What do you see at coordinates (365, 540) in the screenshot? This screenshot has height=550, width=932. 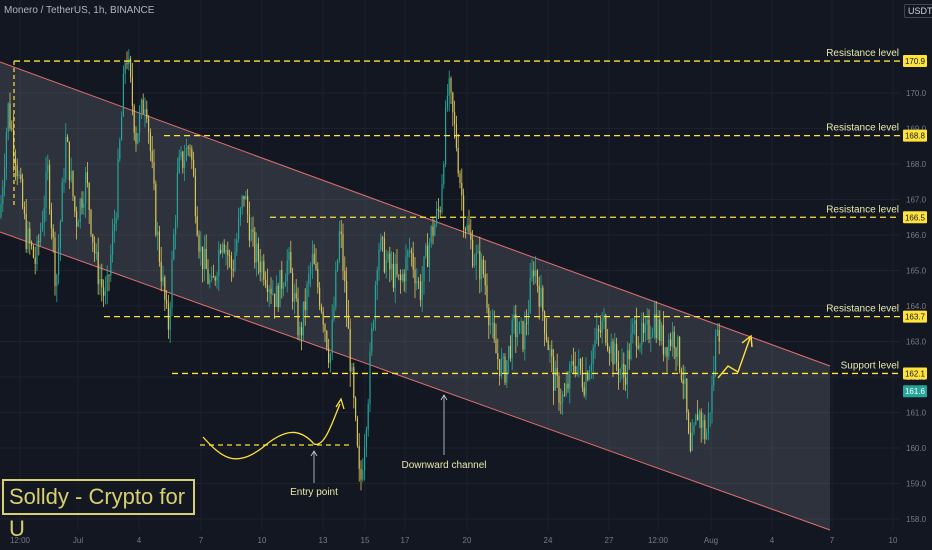 I see `time-tick-label: 15` at bounding box center [365, 540].